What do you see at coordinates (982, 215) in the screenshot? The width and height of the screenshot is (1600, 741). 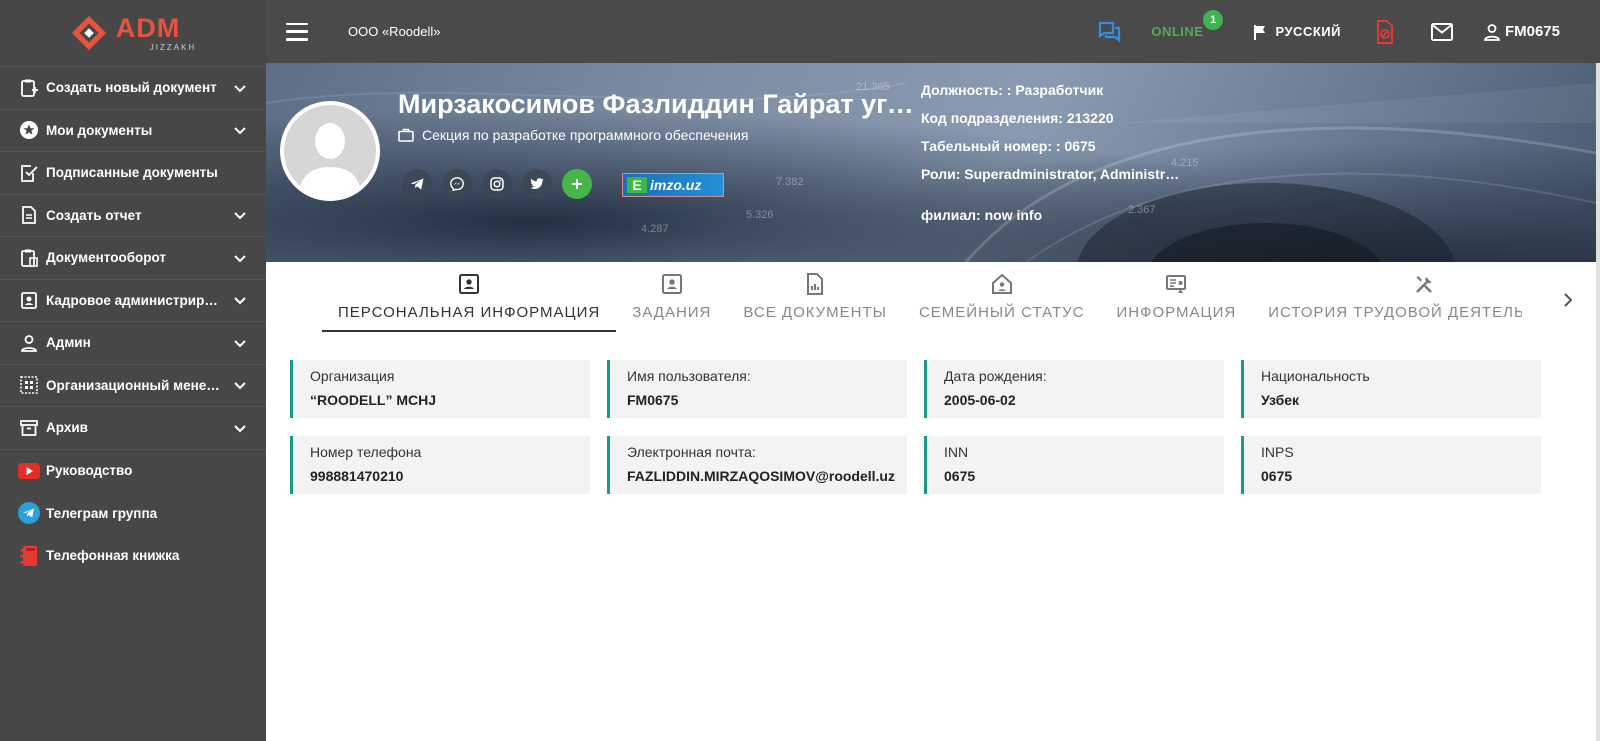 I see `profile-branch: филиал: now info` at bounding box center [982, 215].